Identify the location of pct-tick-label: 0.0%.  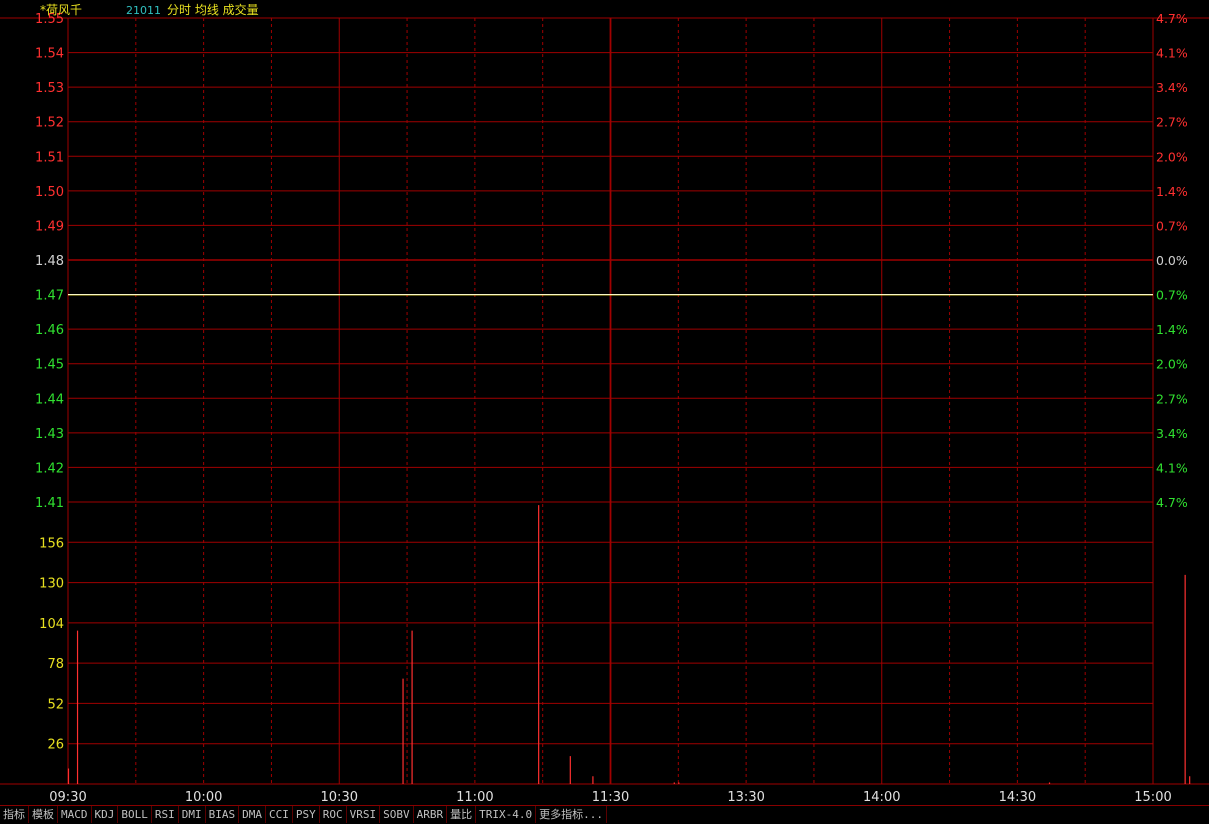
(1172, 260).